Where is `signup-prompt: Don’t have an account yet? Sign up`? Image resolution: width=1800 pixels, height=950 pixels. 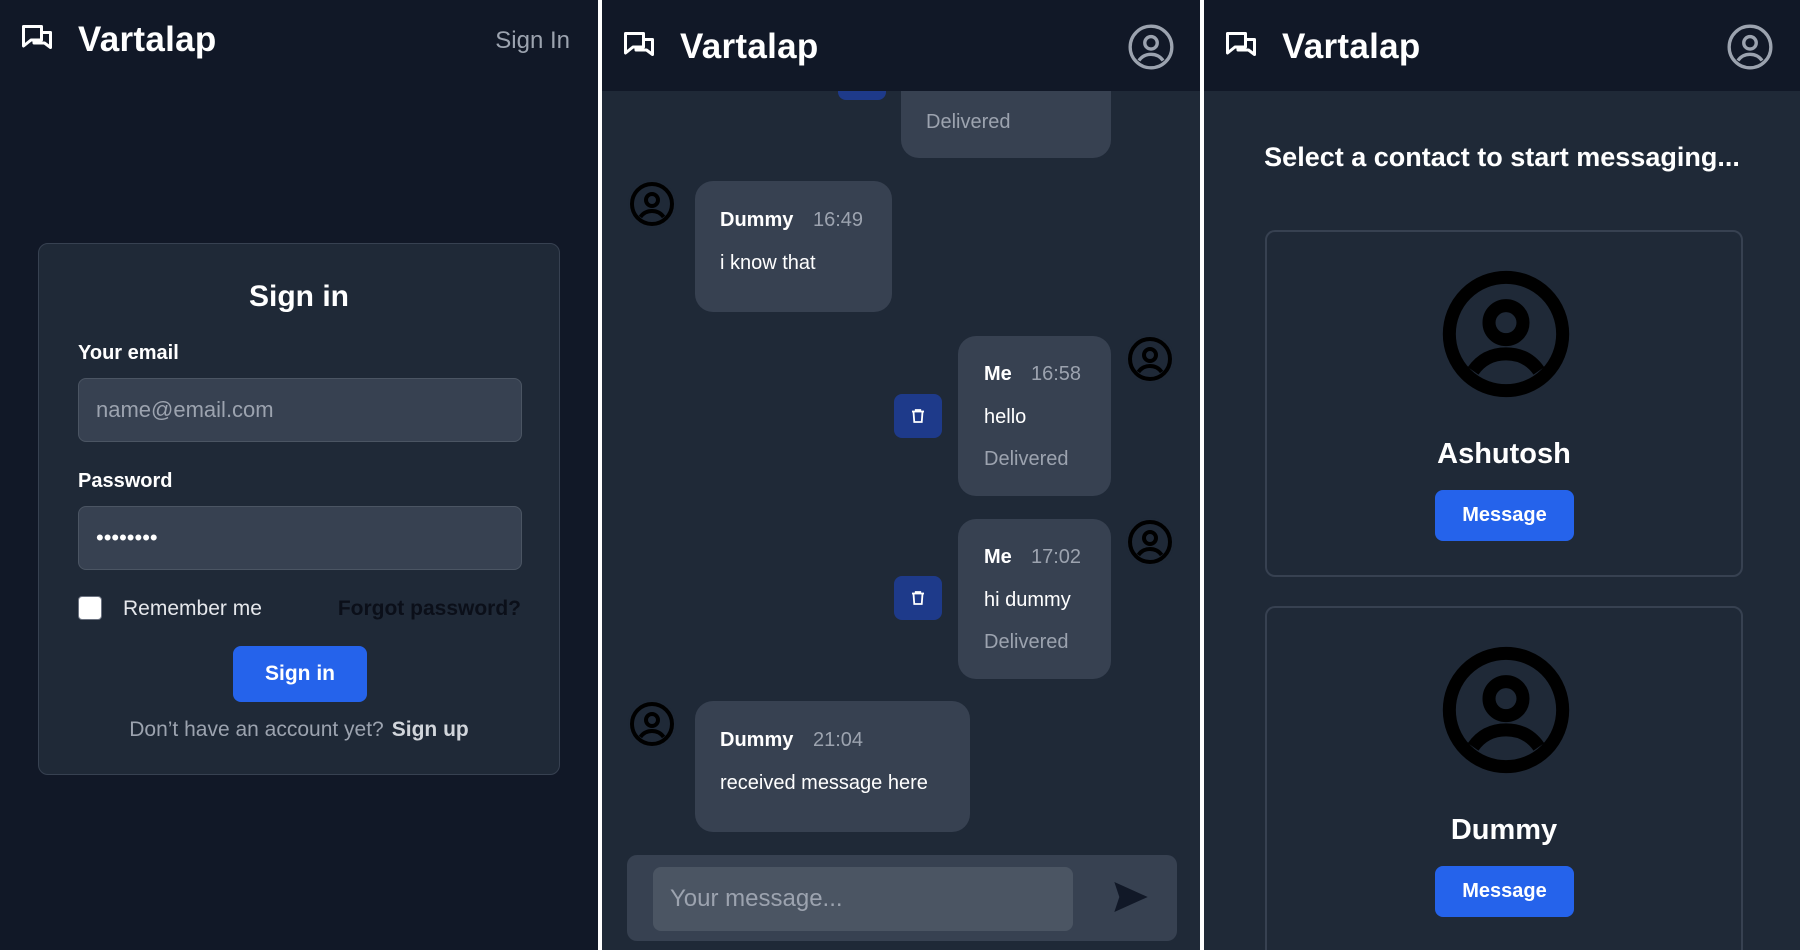 signup-prompt: Don’t have an account yet? Sign up is located at coordinates (299, 730).